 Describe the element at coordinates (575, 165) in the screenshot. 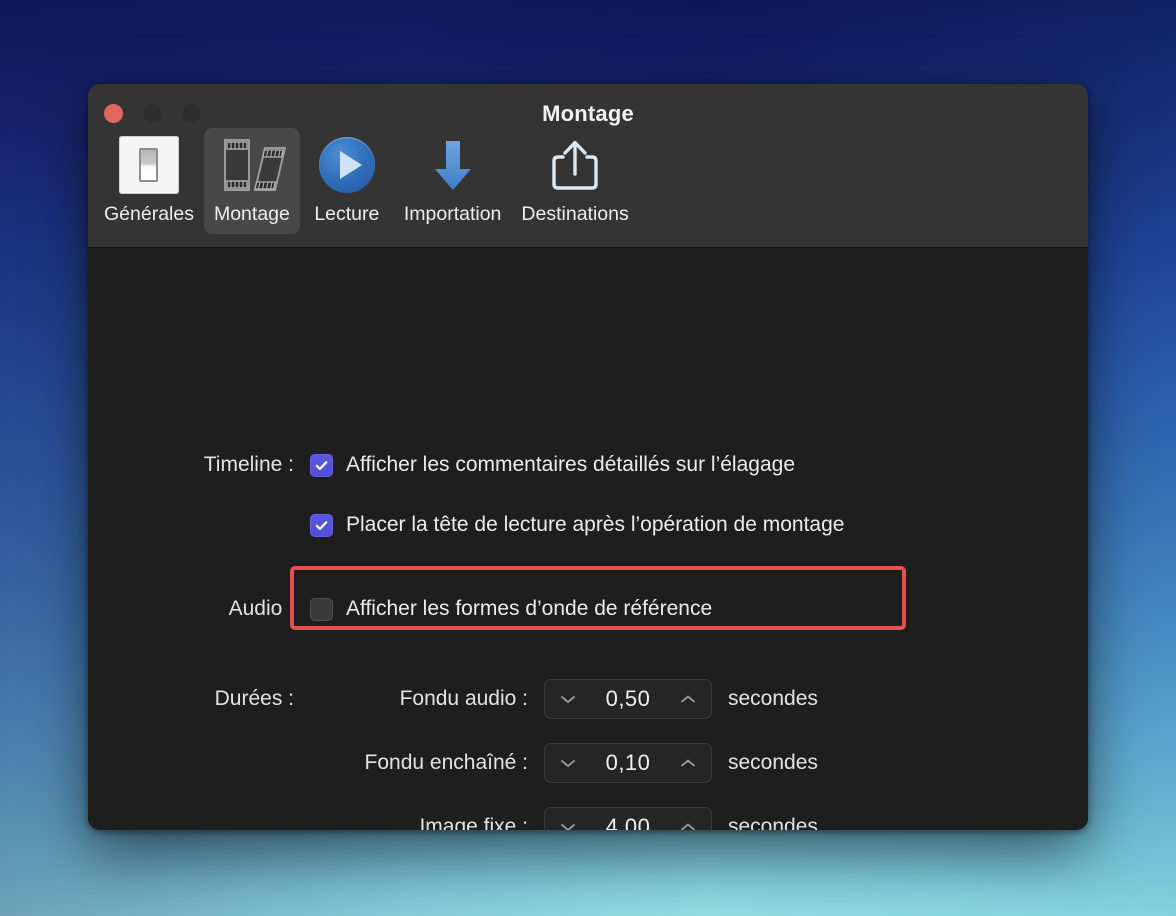

I see `share-export-icon` at that location.